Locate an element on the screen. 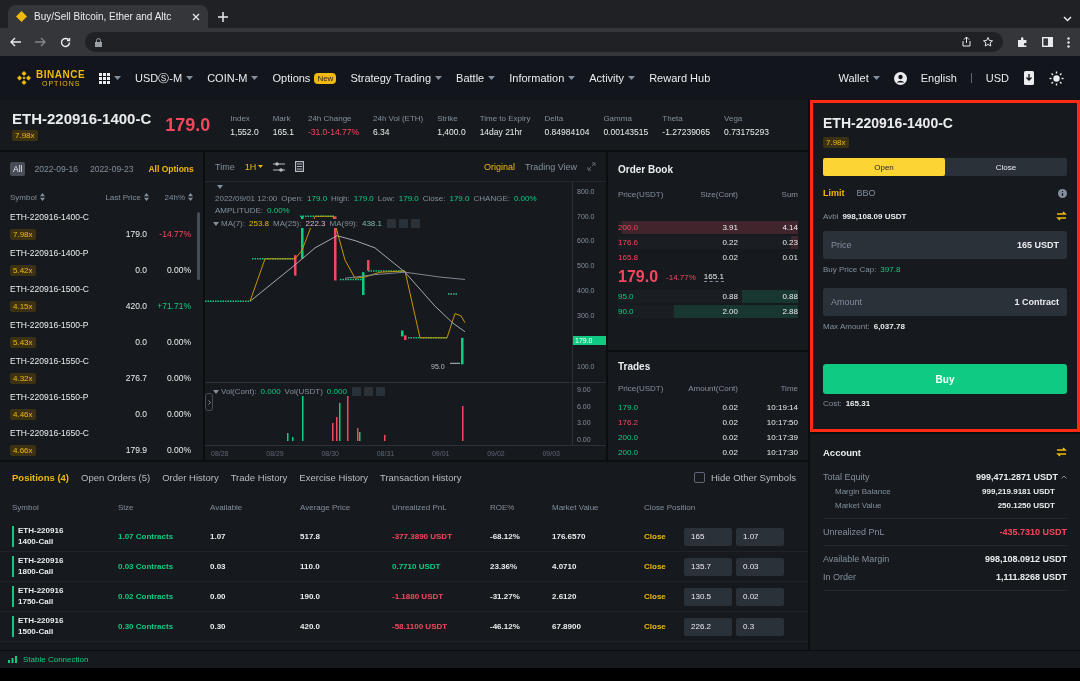  menu-icon is located at coordinates (1068, 42).